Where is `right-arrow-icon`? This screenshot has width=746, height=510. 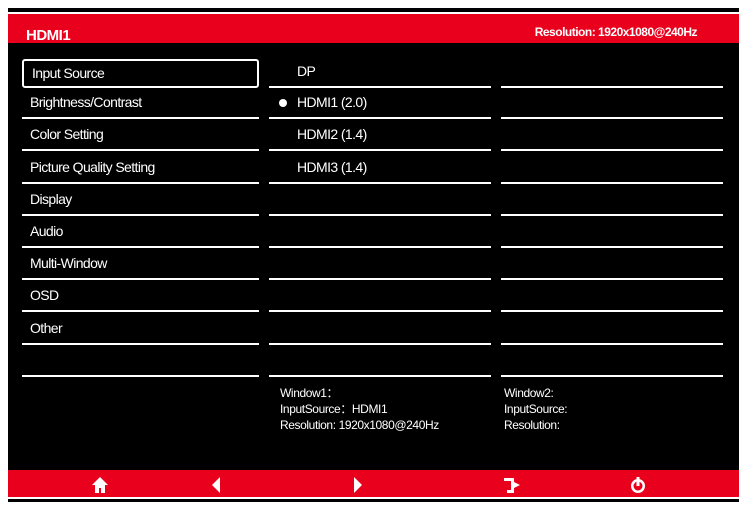 right-arrow-icon is located at coordinates (358, 485).